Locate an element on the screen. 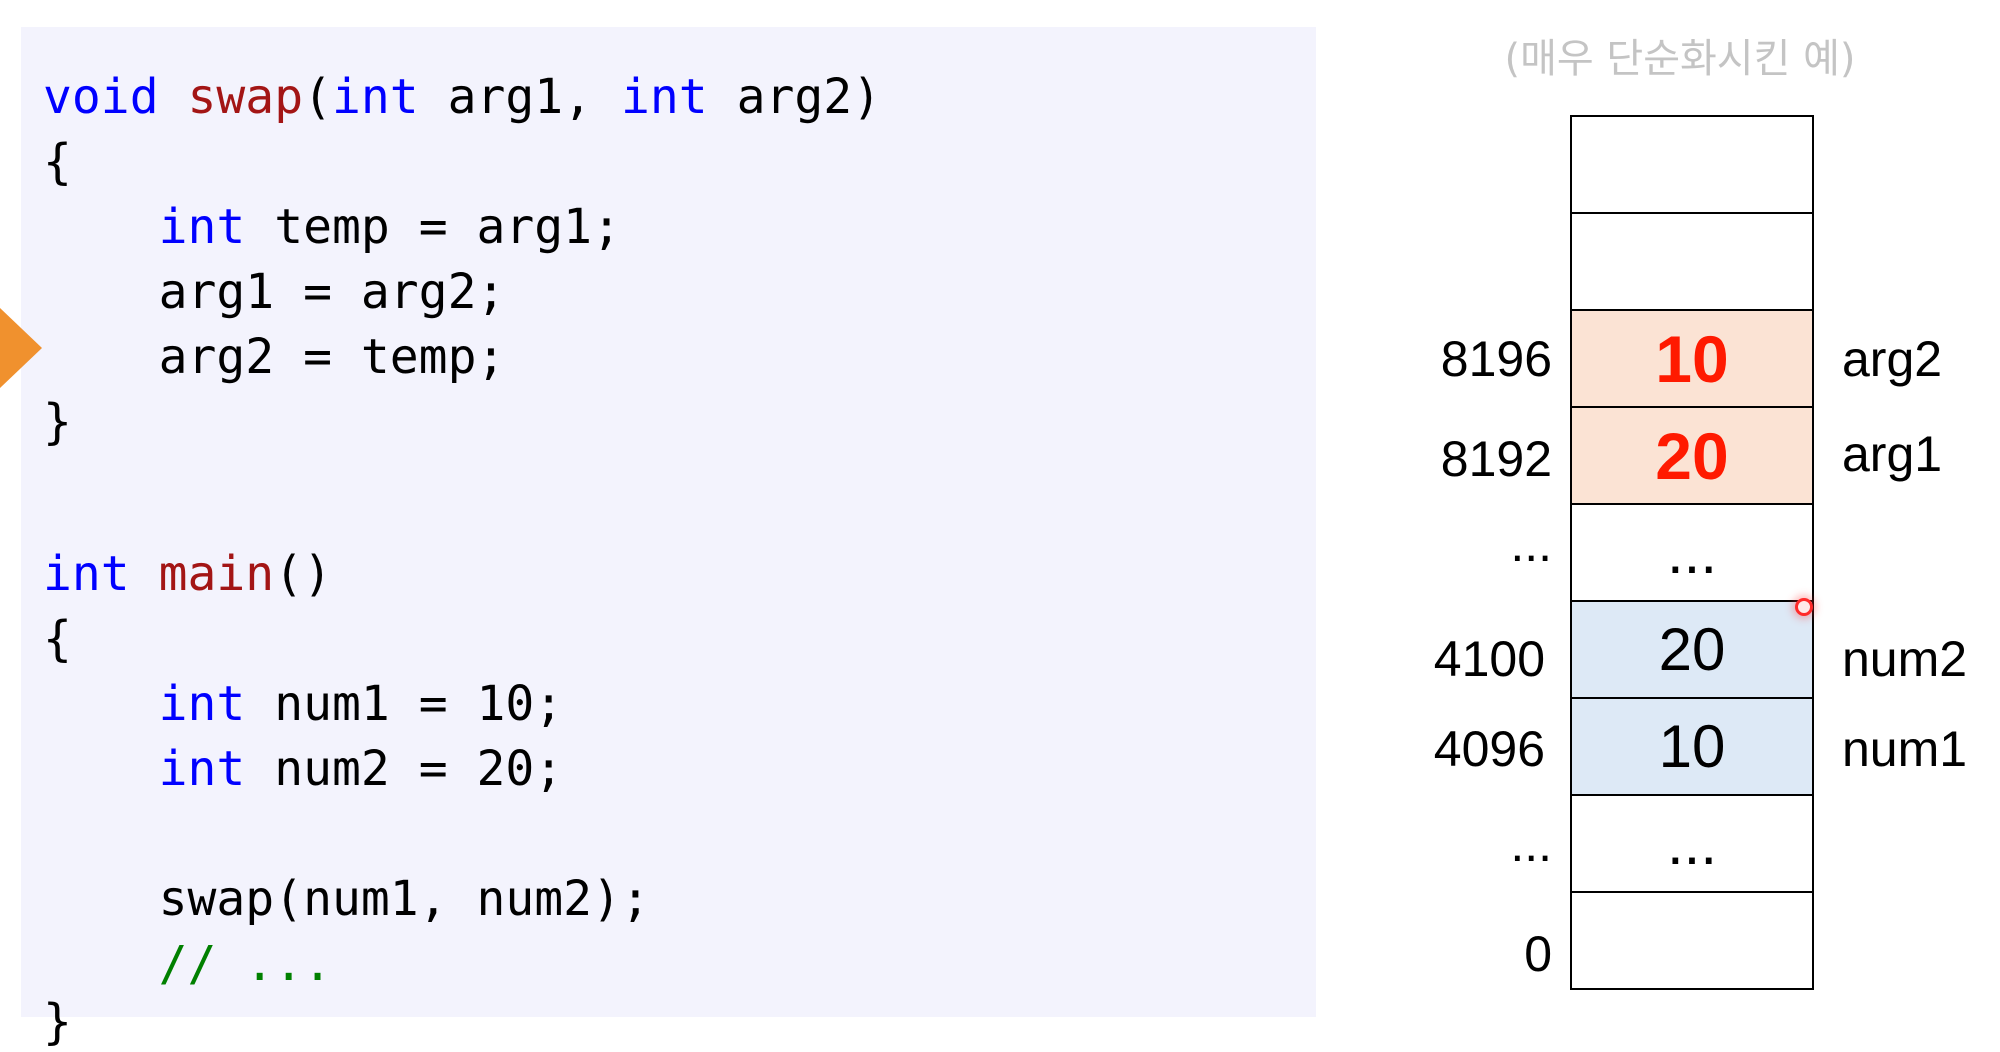  code-line-4: arg1 = arg2; is located at coordinates (274, 292).